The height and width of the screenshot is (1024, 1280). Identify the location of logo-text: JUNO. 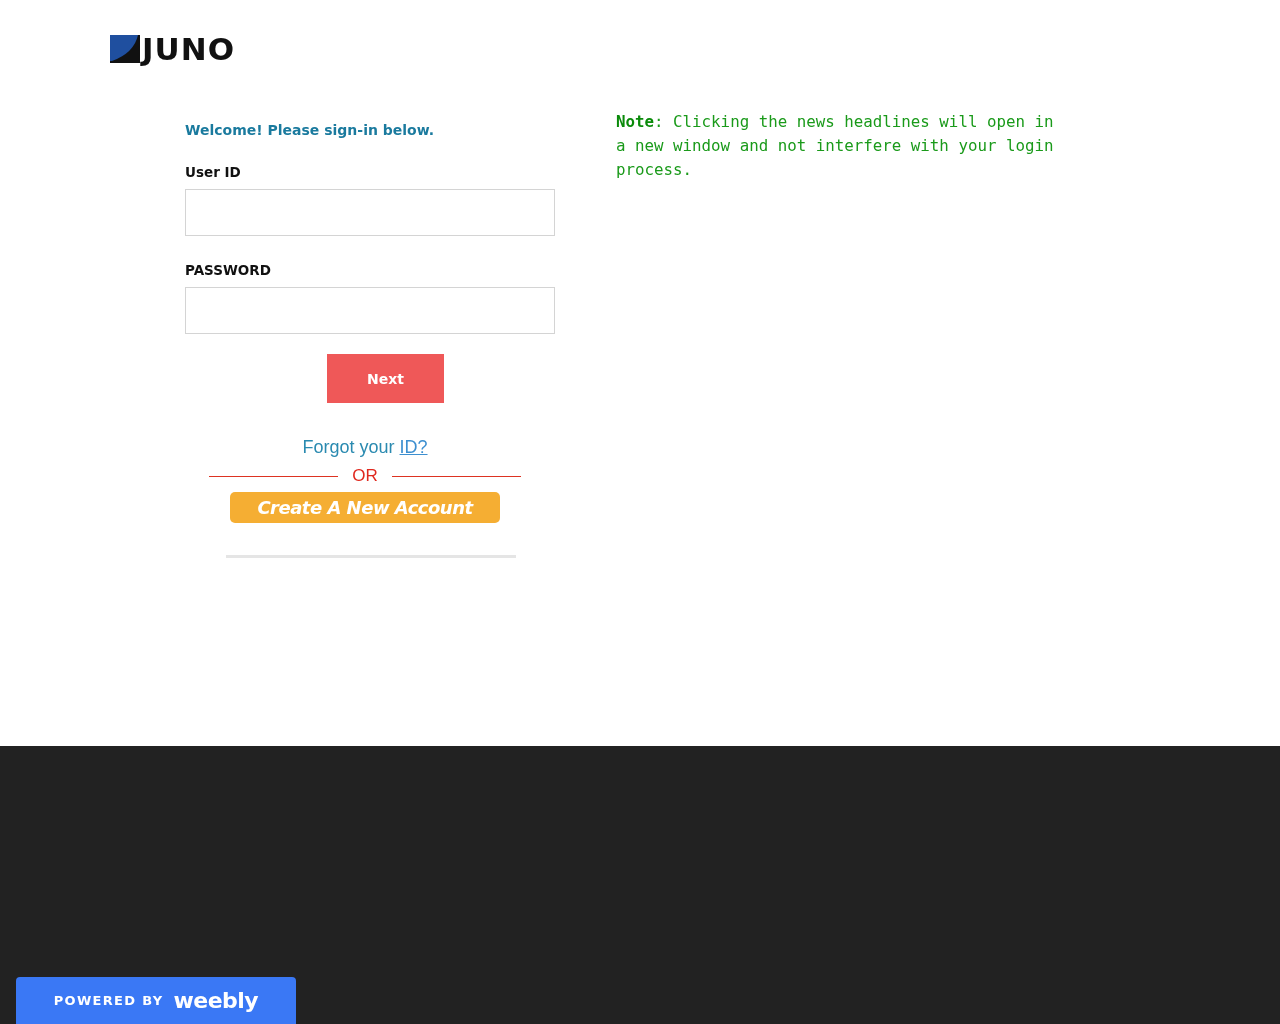
(188, 49).